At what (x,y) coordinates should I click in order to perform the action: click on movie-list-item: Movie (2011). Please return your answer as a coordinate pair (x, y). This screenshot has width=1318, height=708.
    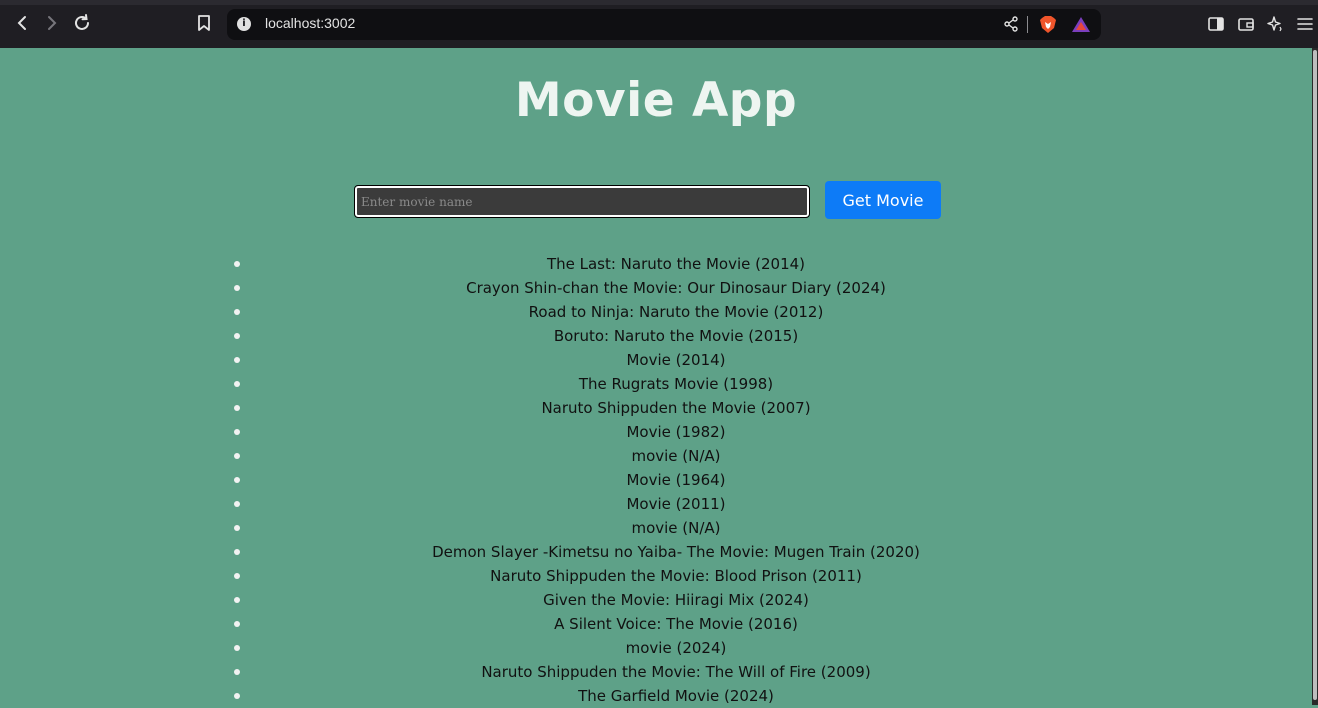
    Looking at the image, I should click on (676, 504).